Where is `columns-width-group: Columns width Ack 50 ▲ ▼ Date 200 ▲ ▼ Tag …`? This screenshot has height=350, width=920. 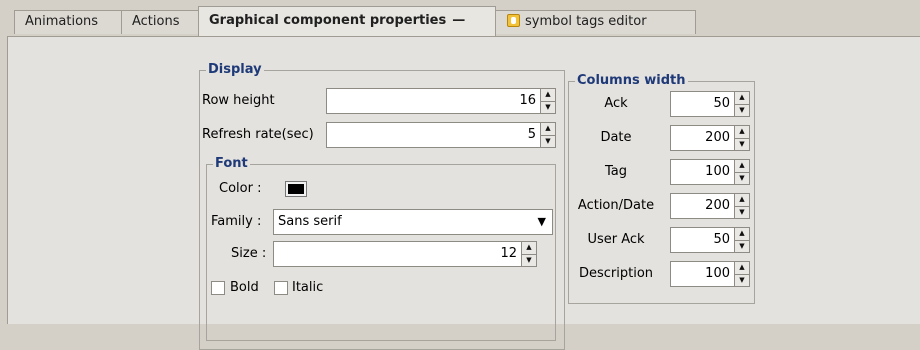 columns-width-group: Columns width Ack 50 ▲ ▼ Date 200 ▲ ▼ Tag … is located at coordinates (661, 188).